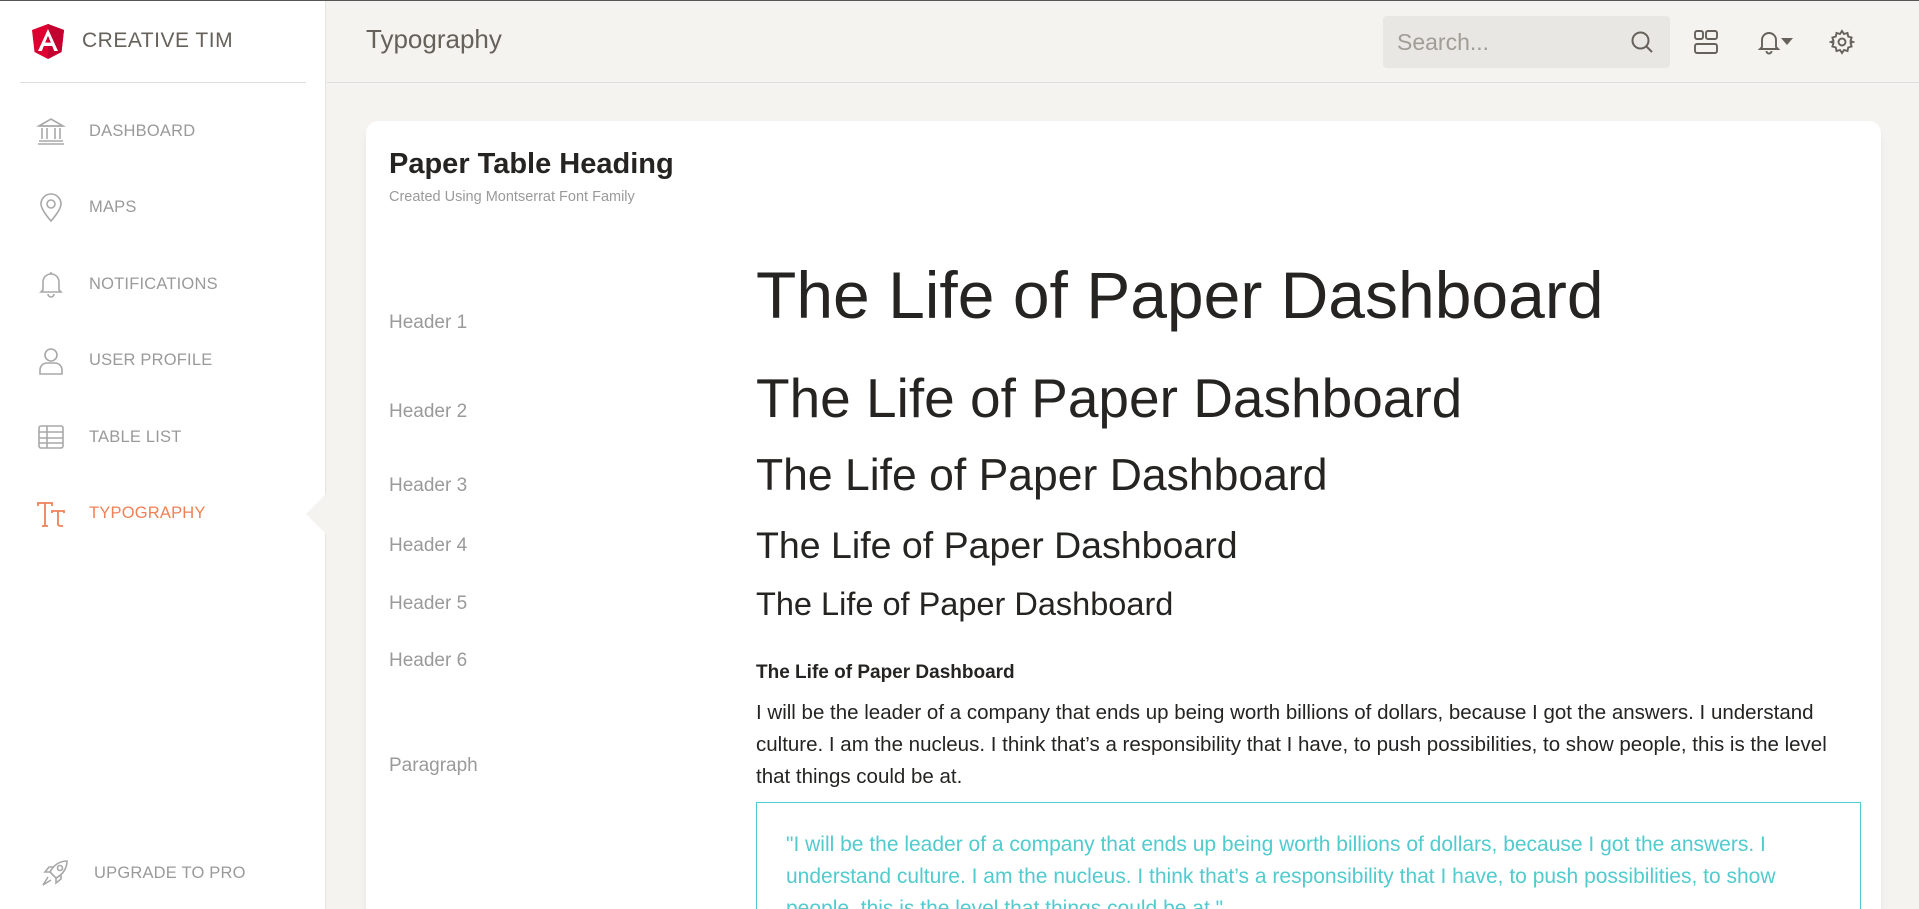  I want to click on dashboard-icon, so click(1706, 42).